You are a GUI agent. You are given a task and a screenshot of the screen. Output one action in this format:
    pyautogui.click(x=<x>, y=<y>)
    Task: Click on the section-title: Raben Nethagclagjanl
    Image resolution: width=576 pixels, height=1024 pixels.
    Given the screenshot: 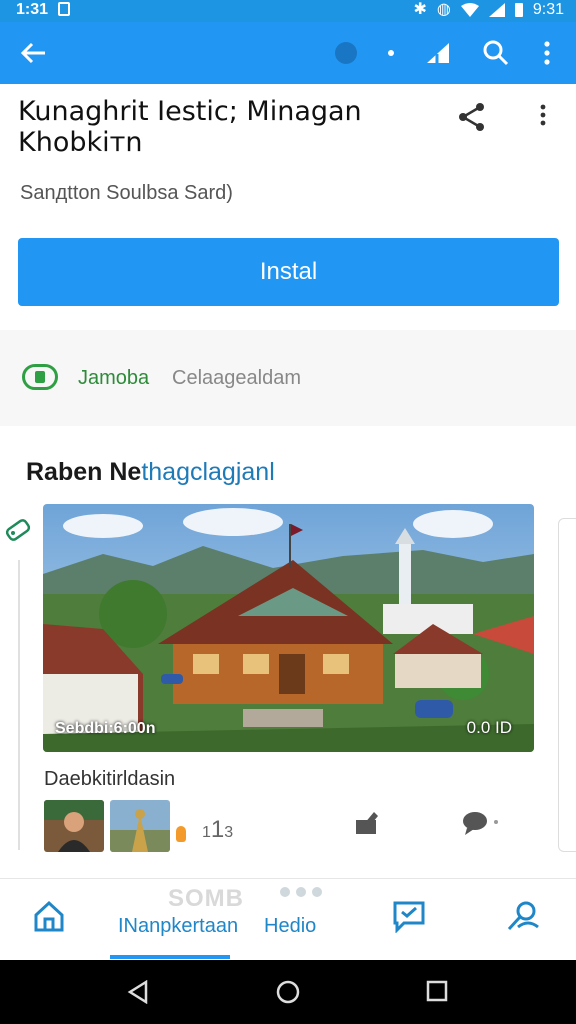 What is the action you would take?
    pyautogui.click(x=150, y=472)
    